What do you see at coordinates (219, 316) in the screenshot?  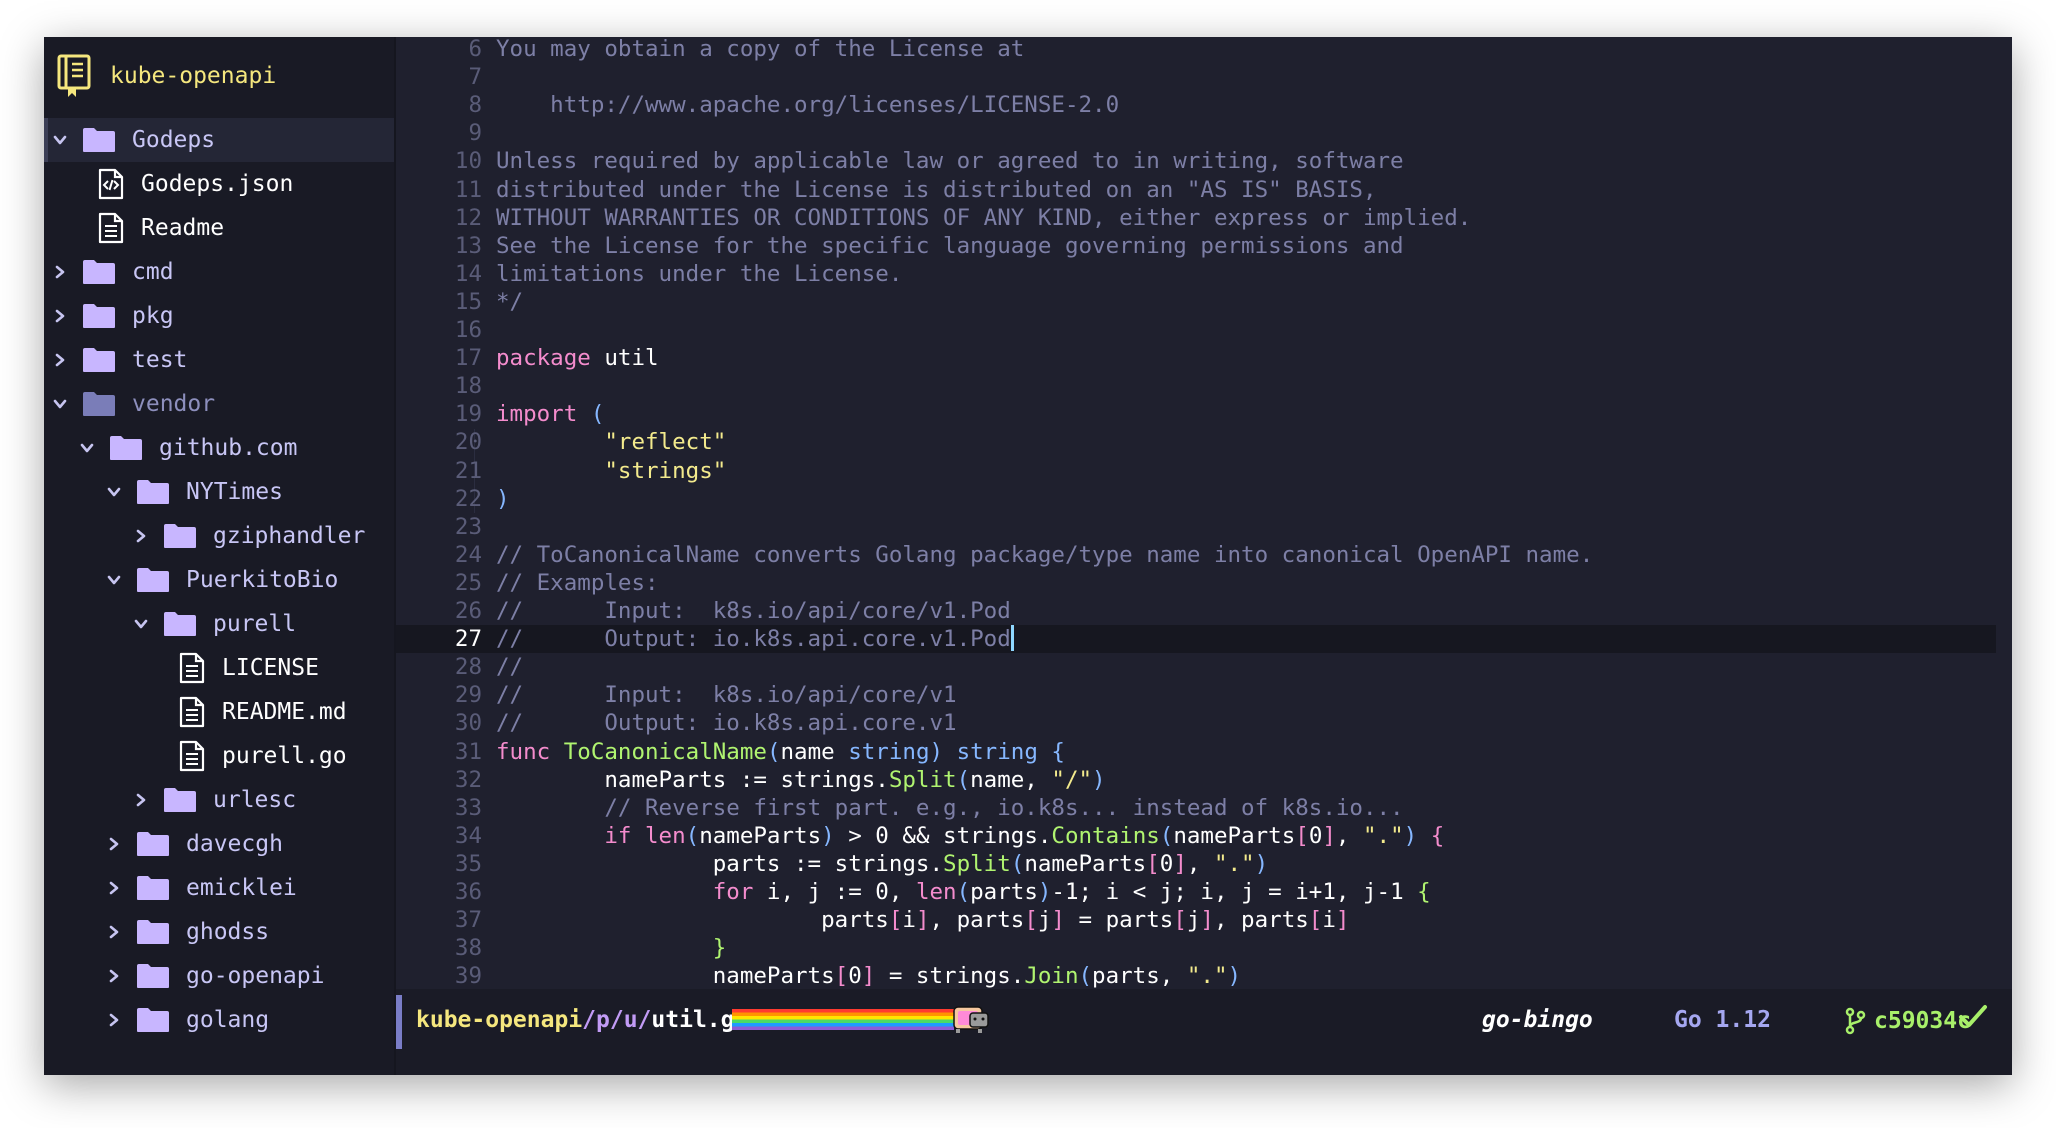 I see `tree-folder-pkg: pkg` at bounding box center [219, 316].